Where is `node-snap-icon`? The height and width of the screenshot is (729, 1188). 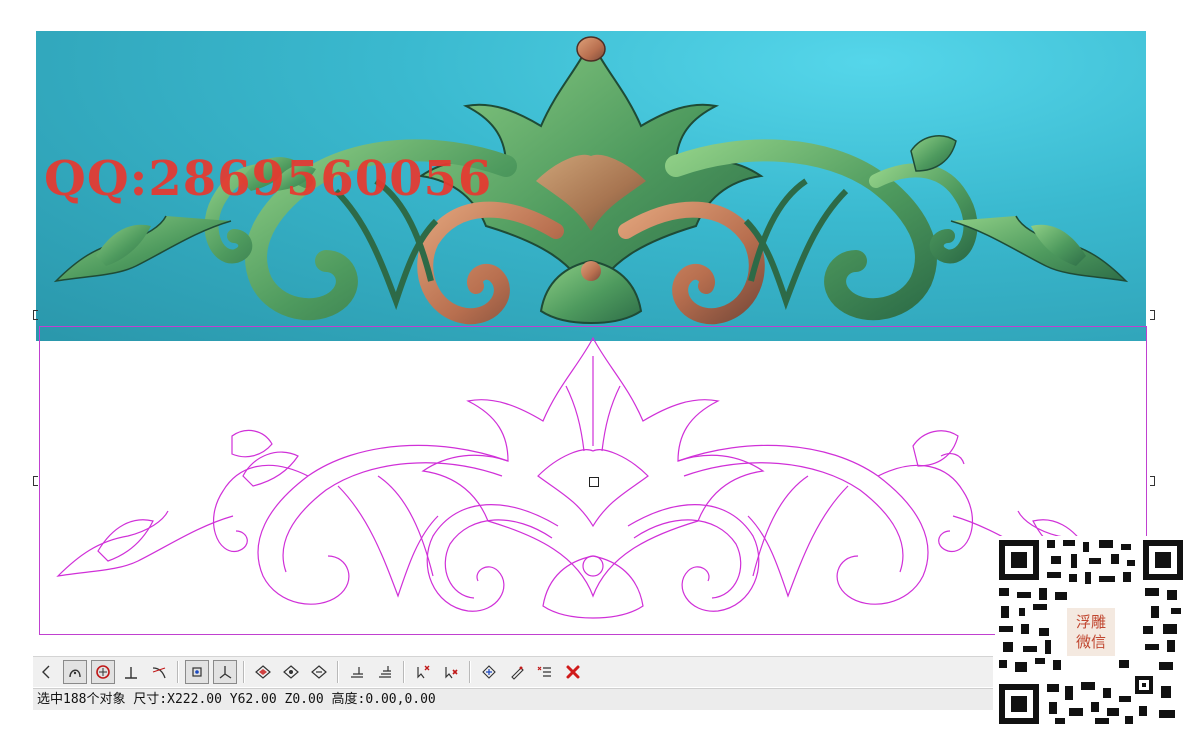 node-snap-icon is located at coordinates (197, 672).